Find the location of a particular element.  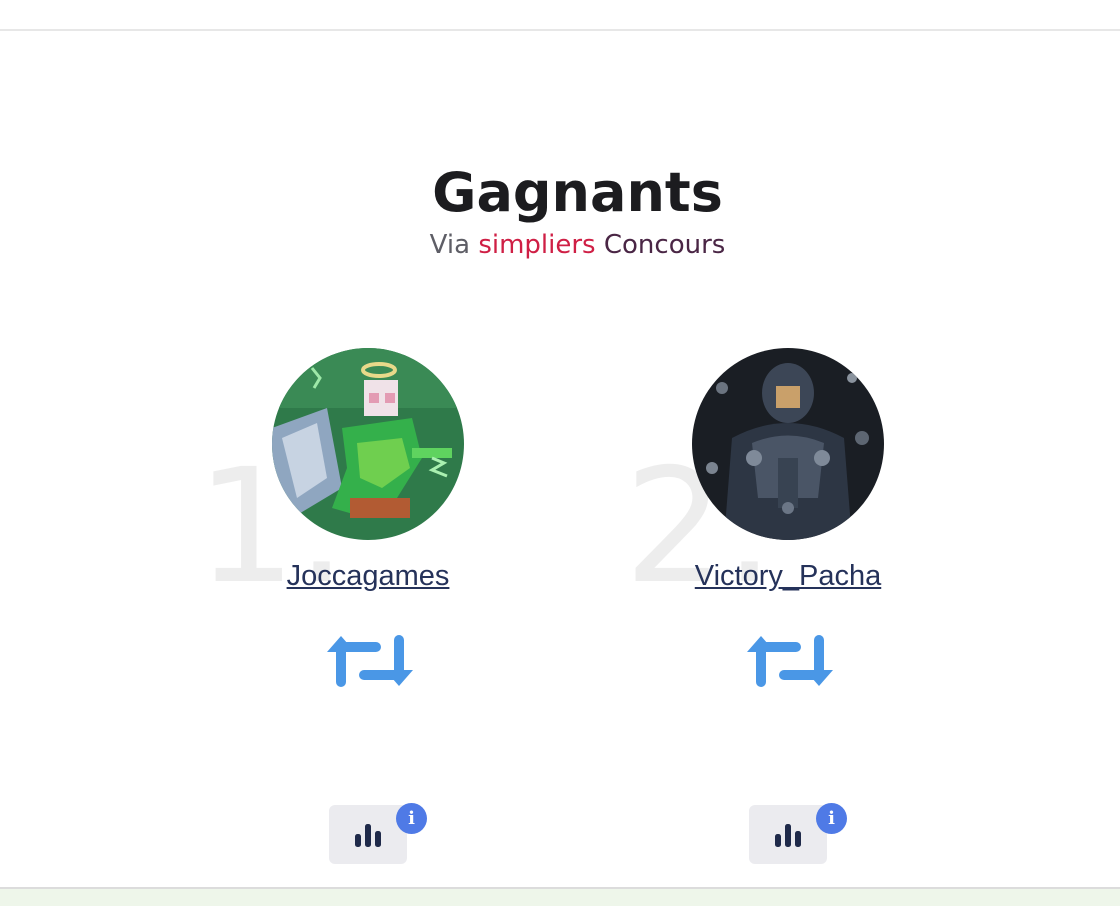

page-subtitle: Via simpliers Concours is located at coordinates (560, 245).